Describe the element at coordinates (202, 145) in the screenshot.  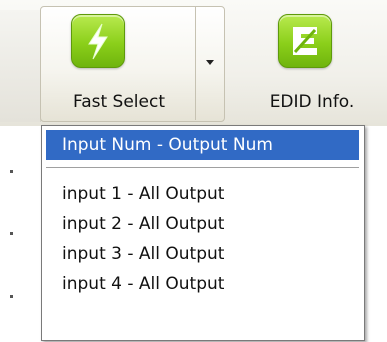
I see `menu-item-input-num-output-num: Input Num - Output Num` at that location.